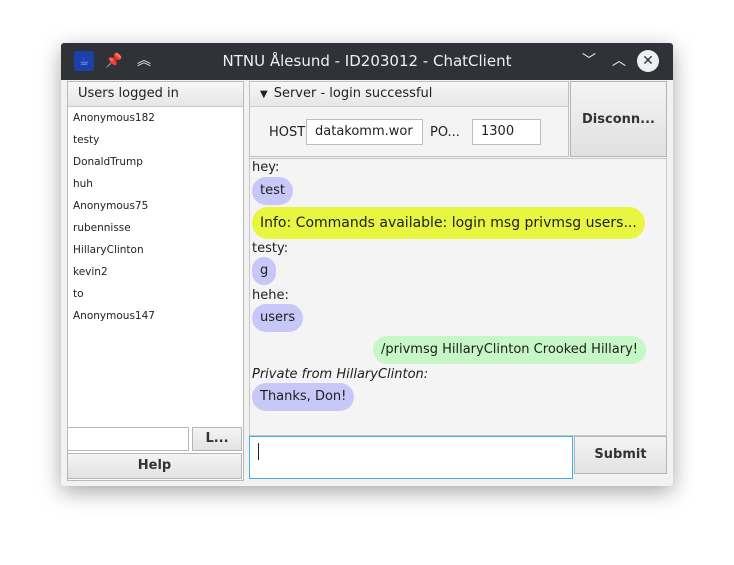  I want to click on user-item: Anonymous147, so click(155, 316).